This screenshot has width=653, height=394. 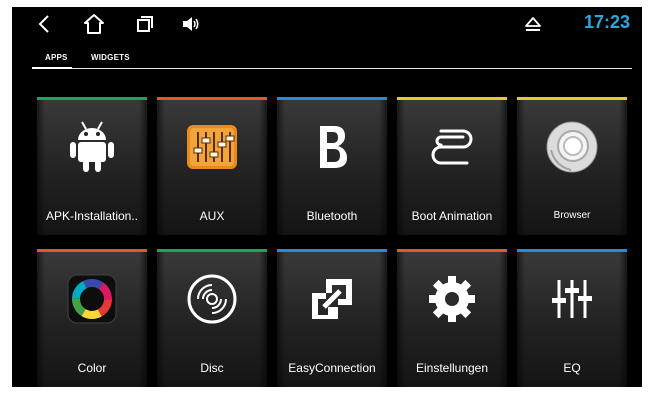 I want to click on app-tile-easyconnection: EasyConnection, so click(x=332, y=318).